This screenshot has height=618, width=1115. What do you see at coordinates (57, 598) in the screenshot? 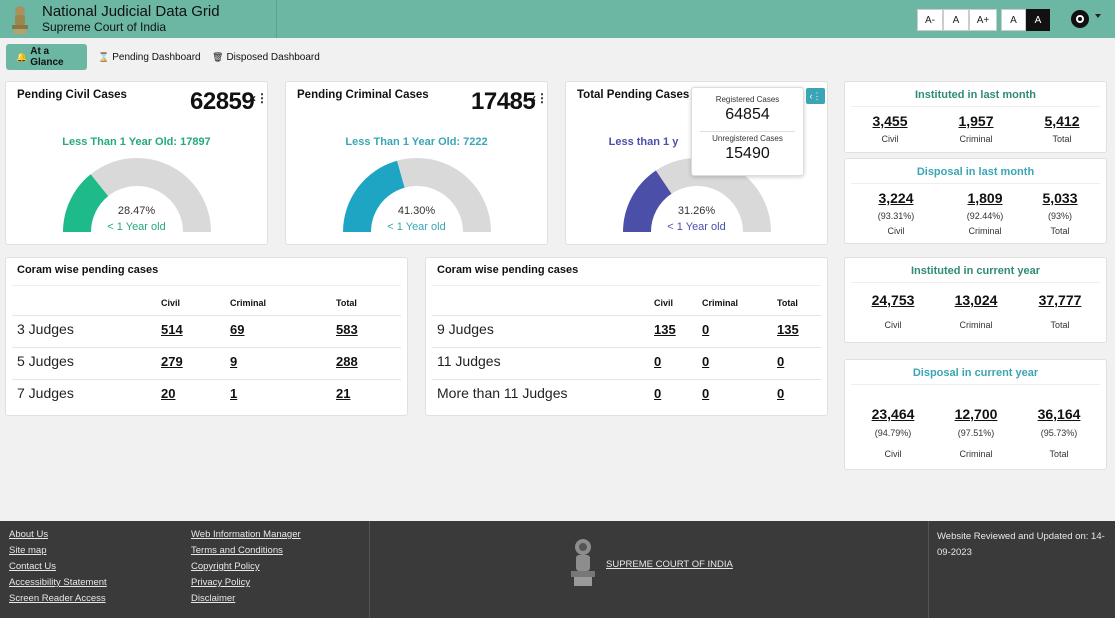
I see `footer-link-screen-reader: Screen Reader Access` at bounding box center [57, 598].